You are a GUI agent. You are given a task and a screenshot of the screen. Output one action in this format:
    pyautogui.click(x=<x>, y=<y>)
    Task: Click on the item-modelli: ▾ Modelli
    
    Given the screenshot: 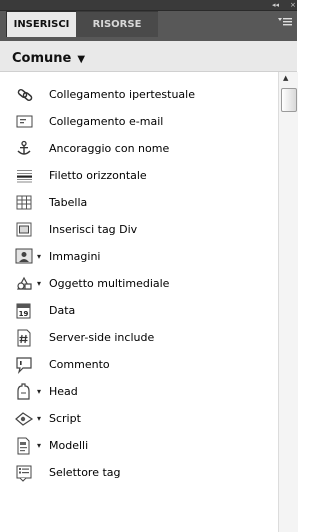 What is the action you would take?
    pyautogui.click(x=139, y=446)
    